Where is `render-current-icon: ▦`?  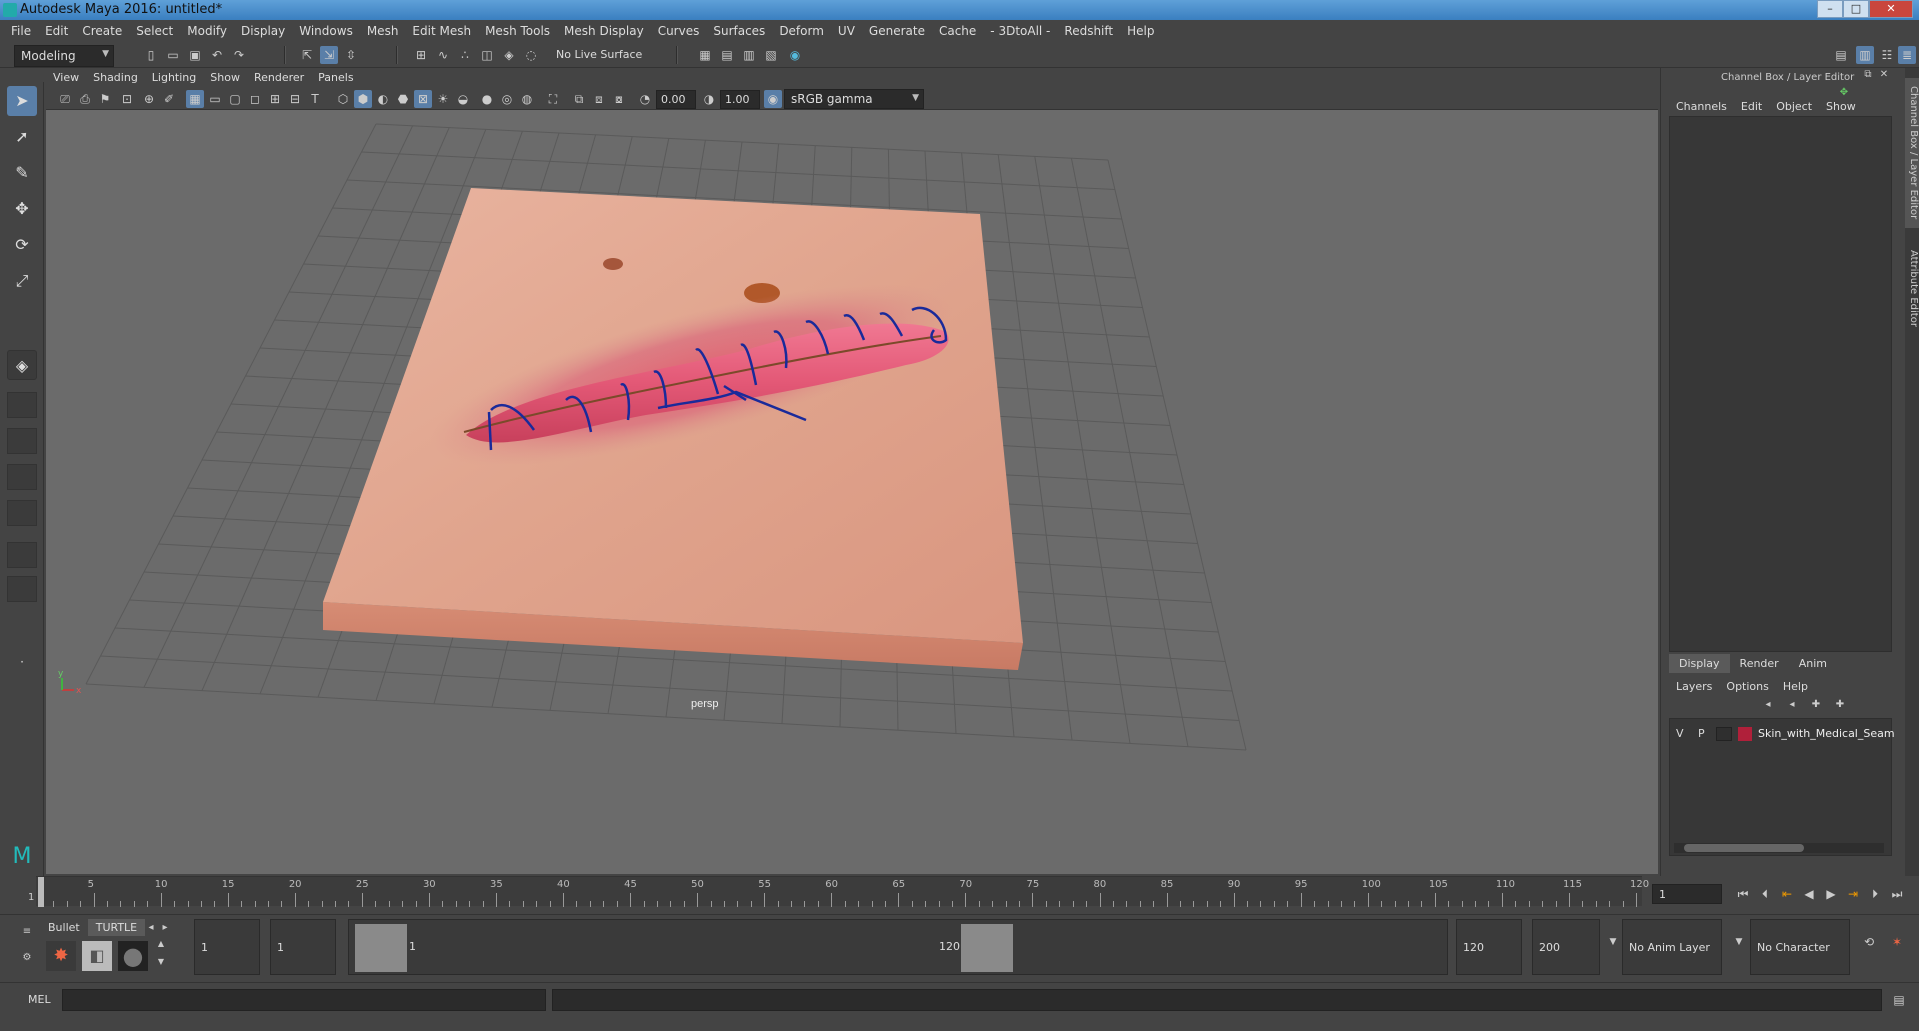 render-current-icon: ▦ is located at coordinates (705, 55).